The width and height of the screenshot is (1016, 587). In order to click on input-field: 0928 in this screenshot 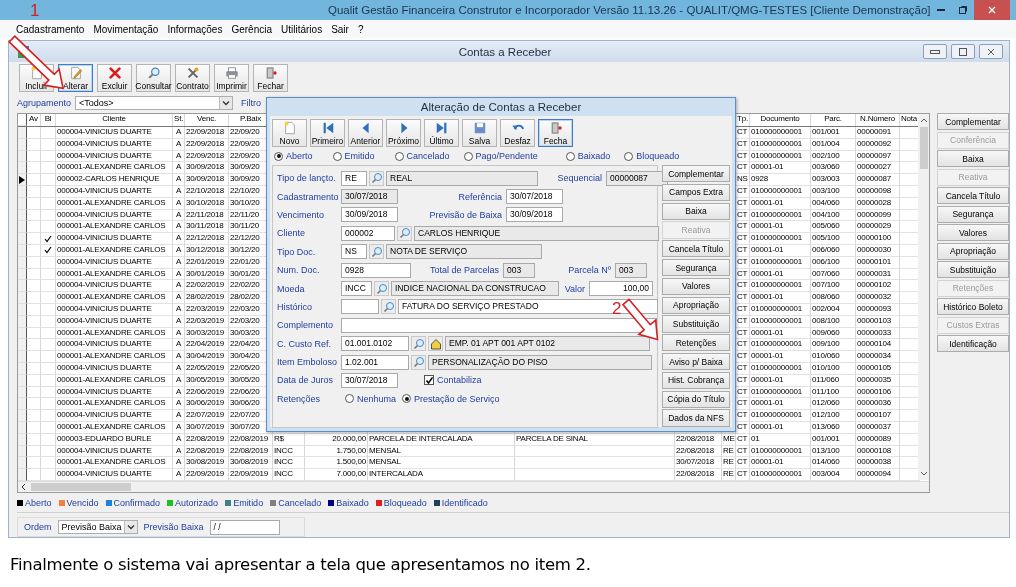, I will do `click(376, 270)`.